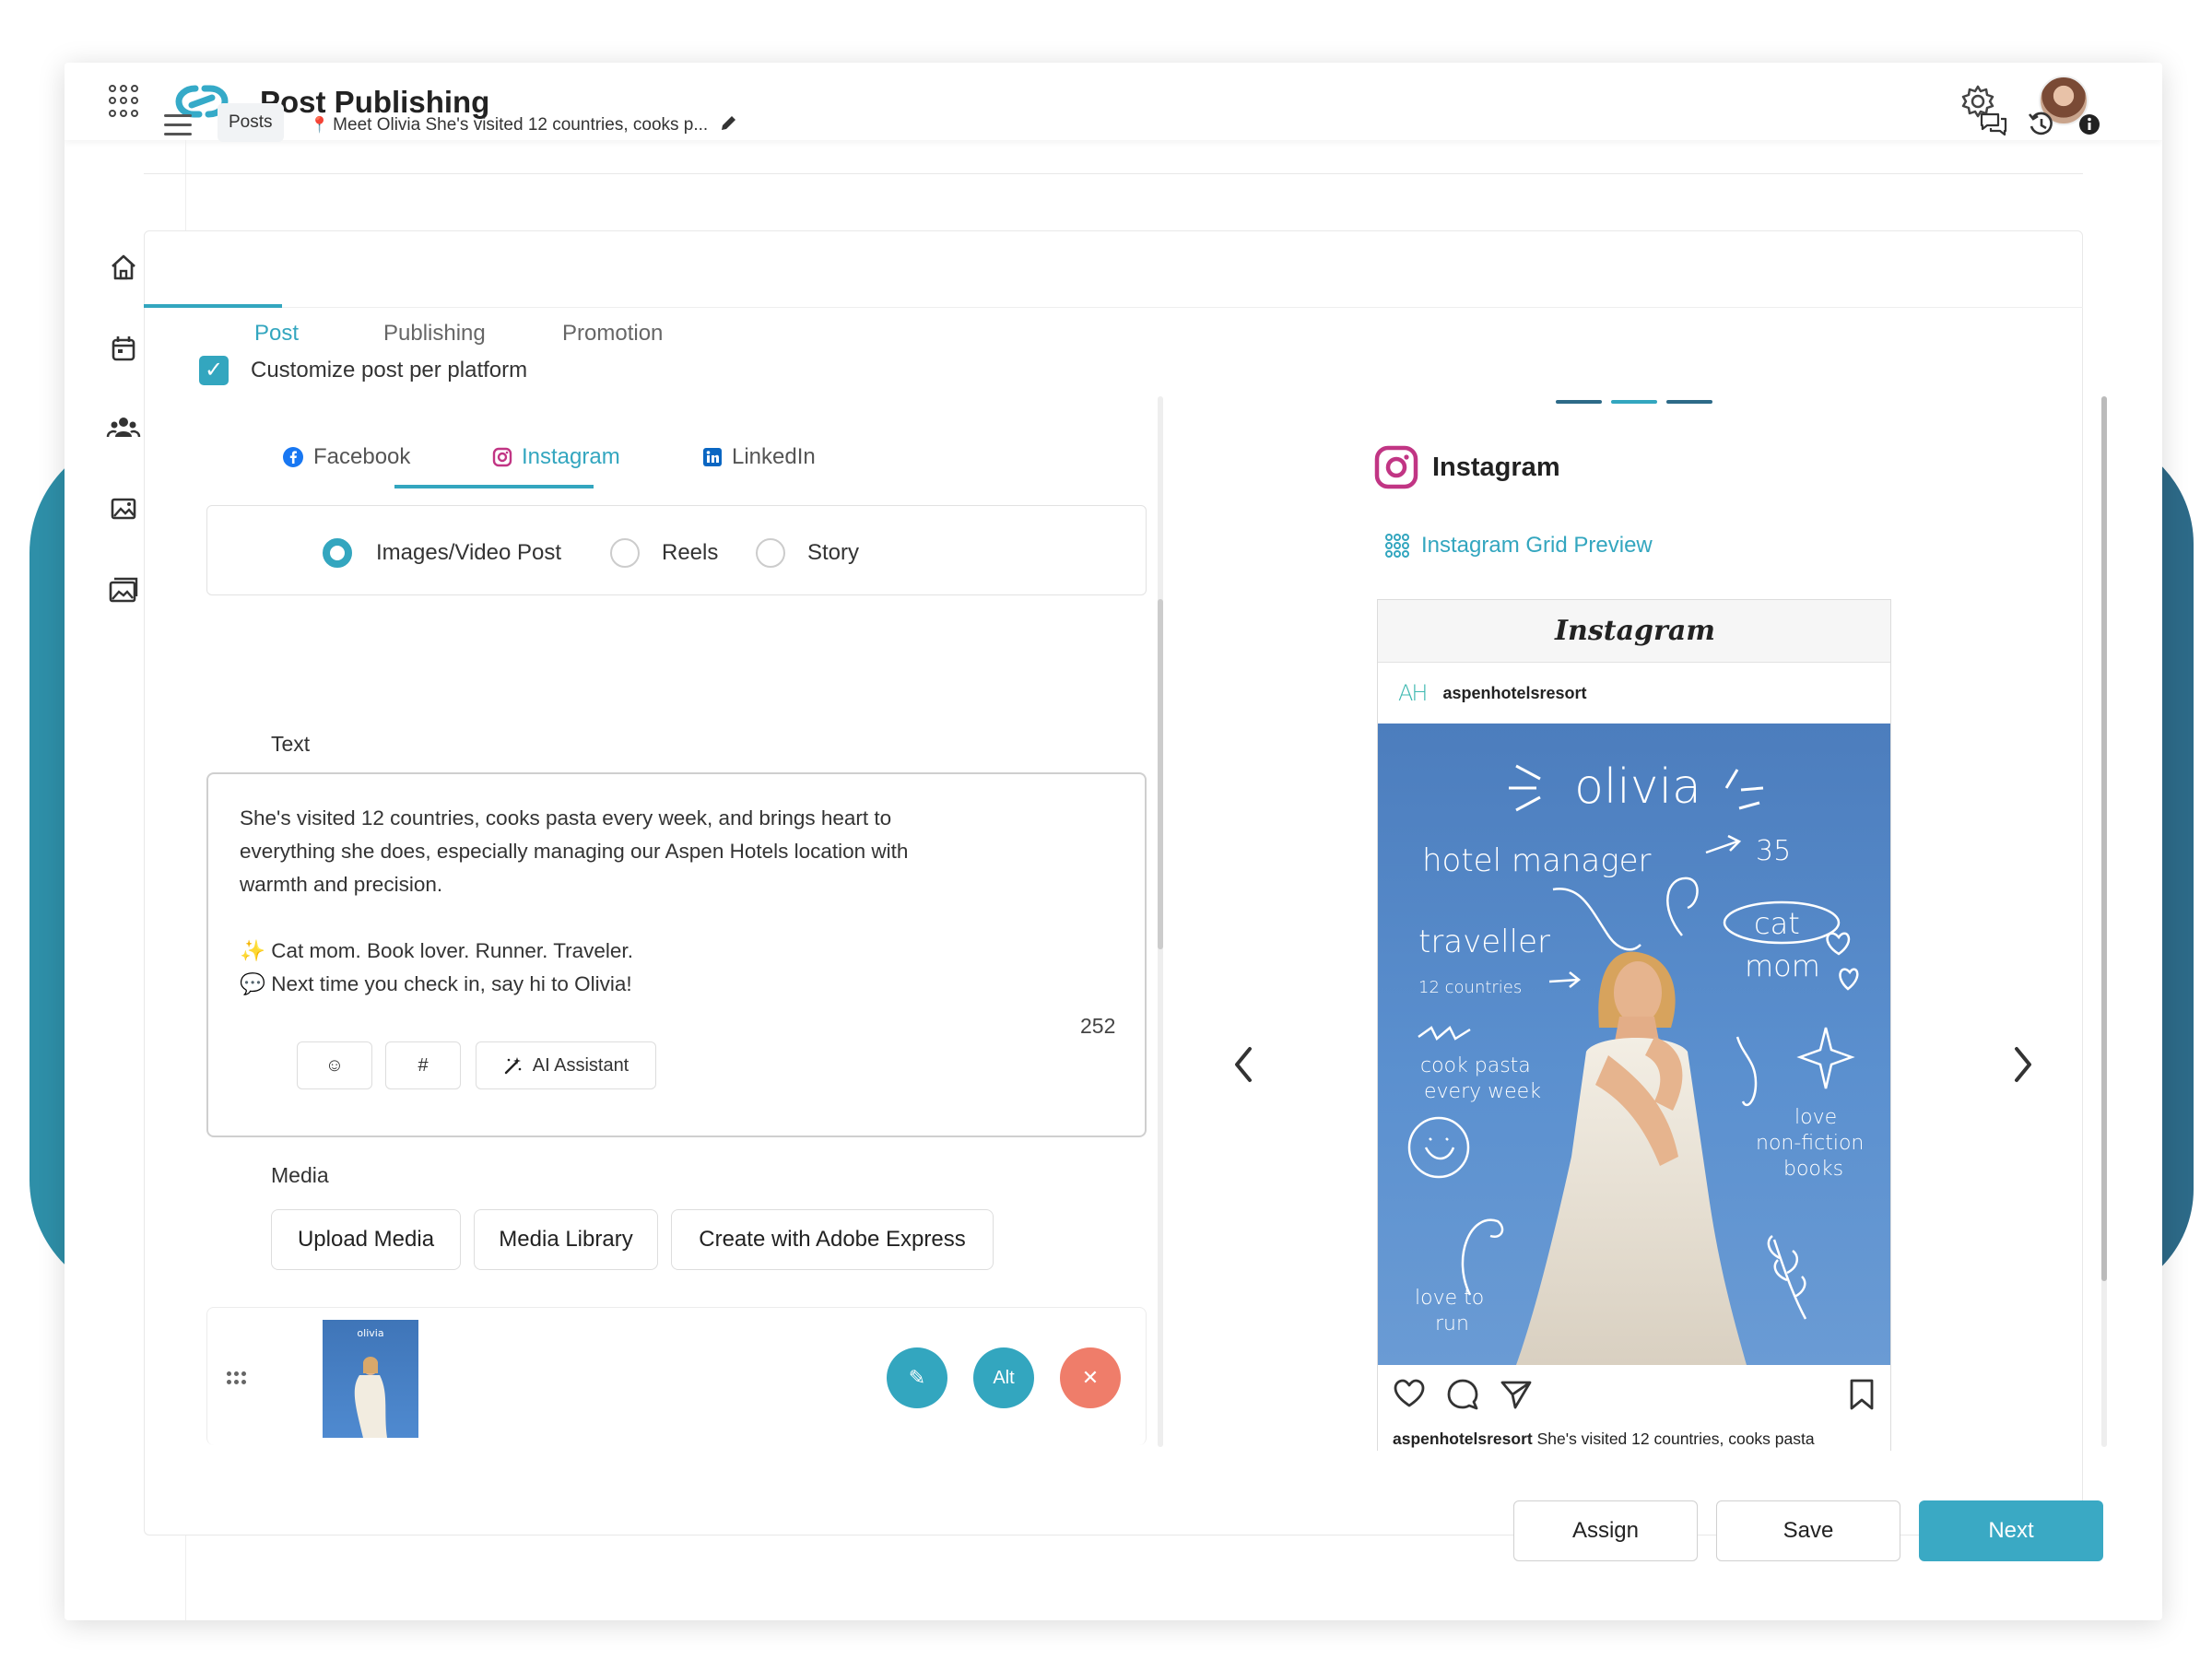  I want to click on ai-assistant-label: AI Assistant, so click(580, 1065).